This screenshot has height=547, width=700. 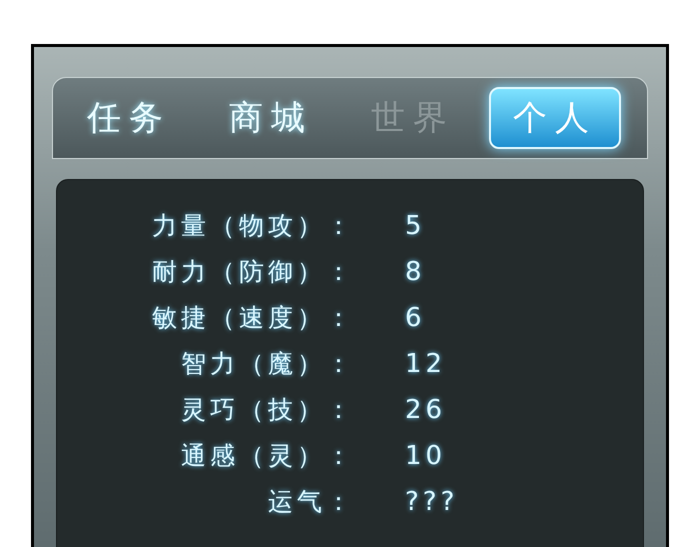 What do you see at coordinates (253, 272) in the screenshot?
I see `stat-label: 耐力（防御）：` at bounding box center [253, 272].